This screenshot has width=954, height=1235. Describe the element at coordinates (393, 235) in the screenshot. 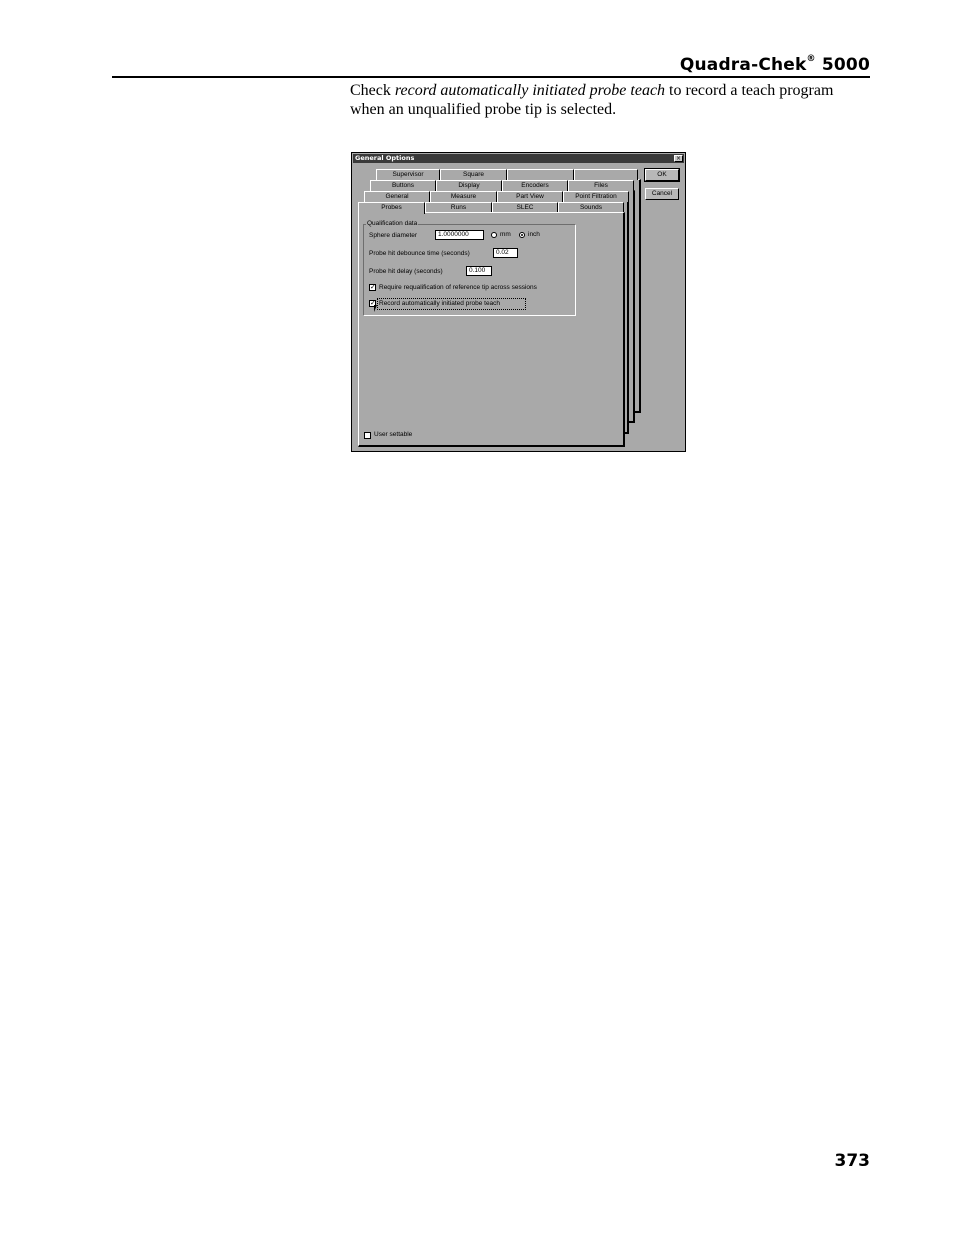

I see `sphere-diameter-label: Sphere diameter` at that location.